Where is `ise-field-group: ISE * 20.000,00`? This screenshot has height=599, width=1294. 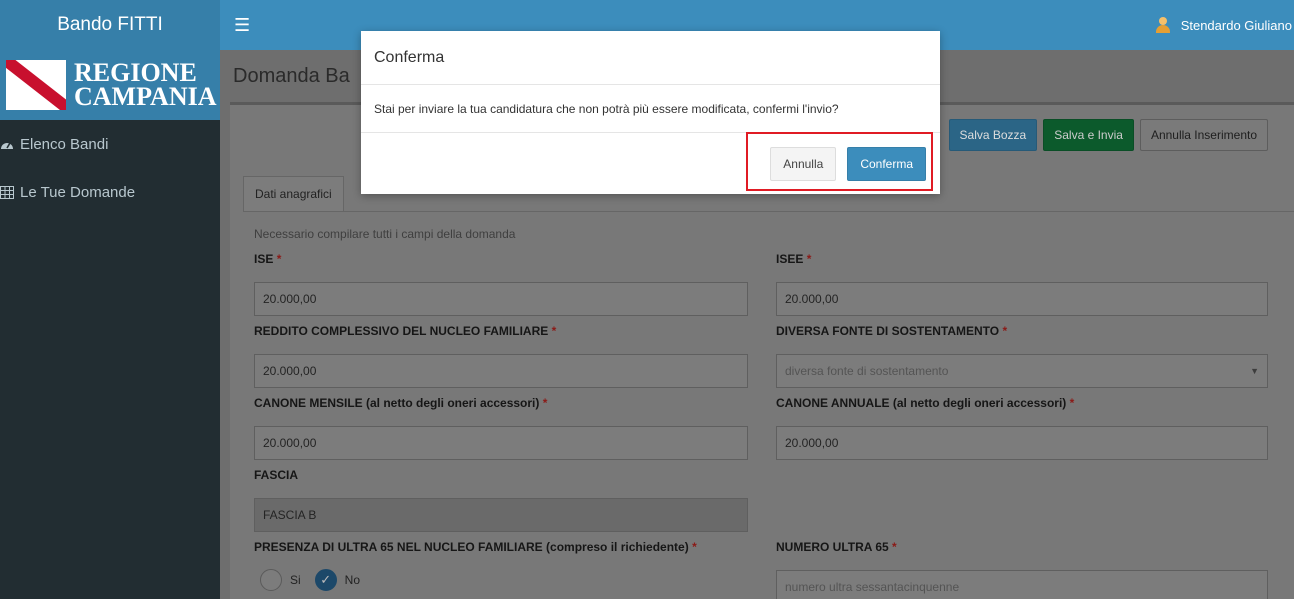 ise-field-group: ISE * 20.000,00 is located at coordinates (501, 284).